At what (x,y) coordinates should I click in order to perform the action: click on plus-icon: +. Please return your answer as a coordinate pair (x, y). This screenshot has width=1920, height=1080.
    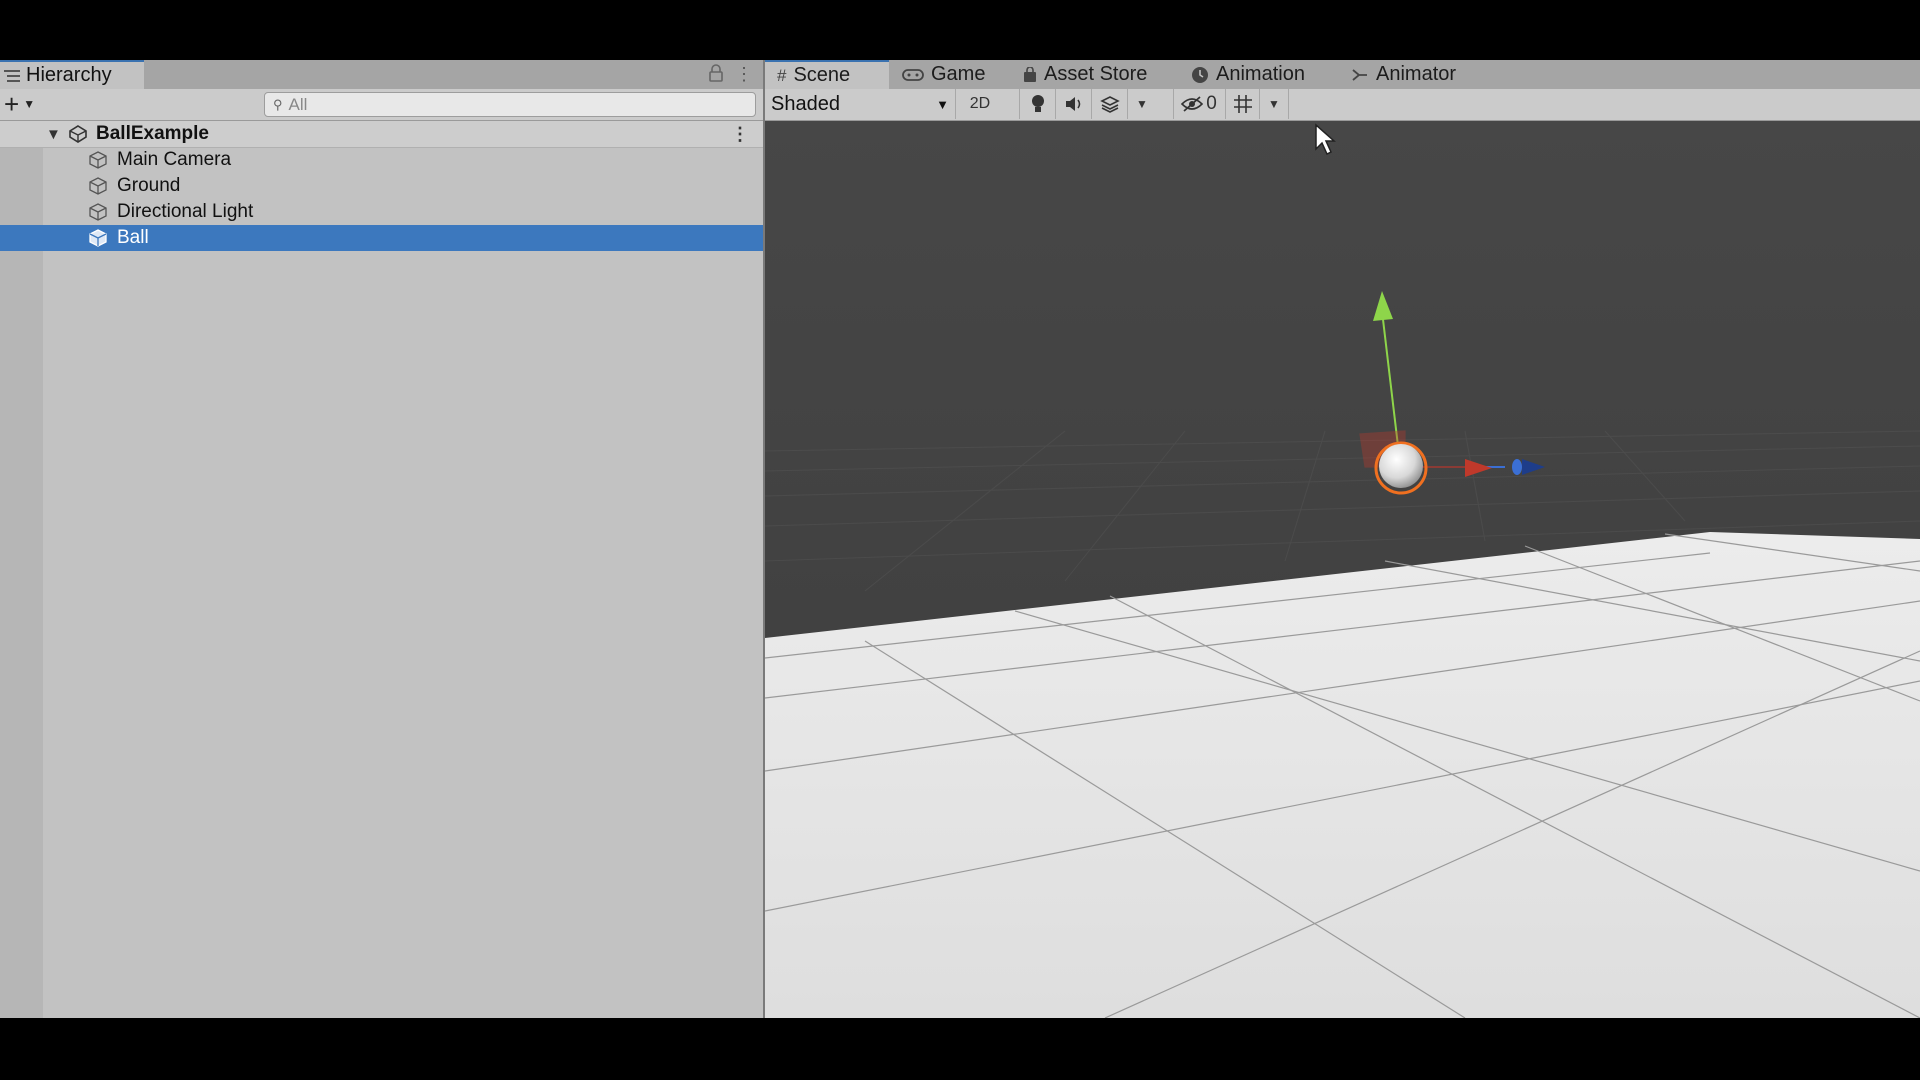
    Looking at the image, I should click on (12, 104).